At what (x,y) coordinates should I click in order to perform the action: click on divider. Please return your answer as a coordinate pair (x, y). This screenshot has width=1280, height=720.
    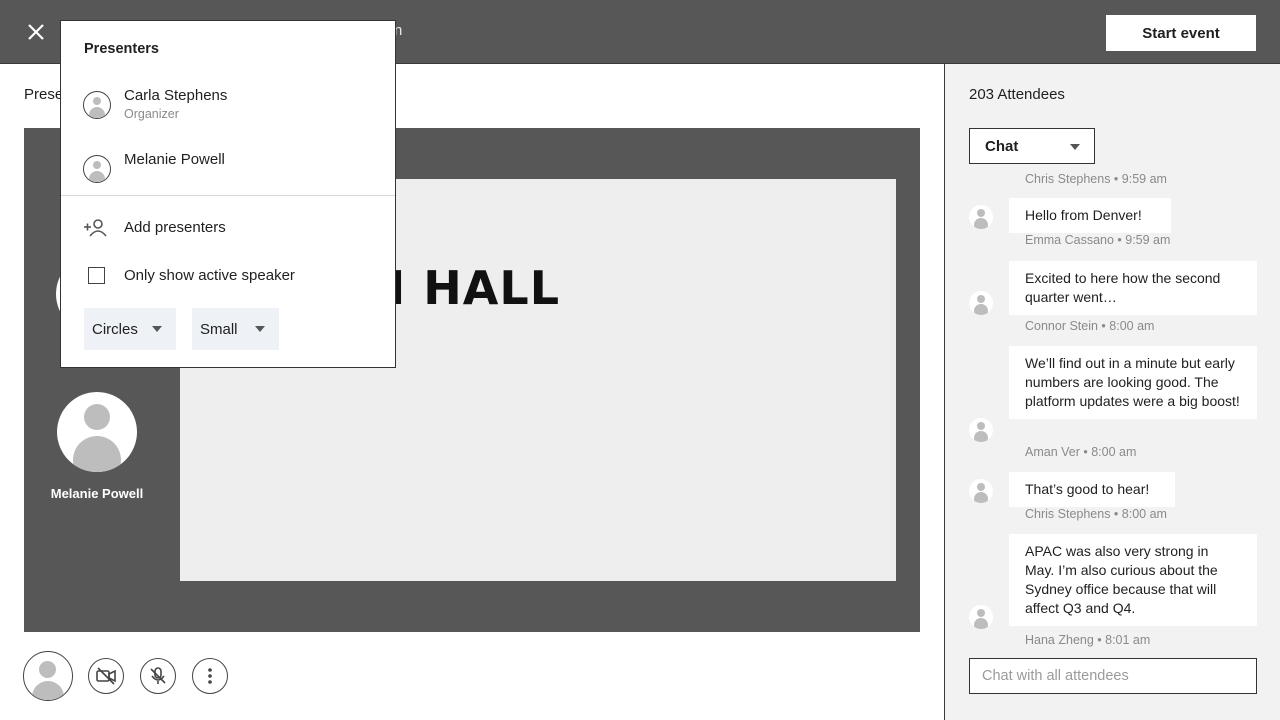
    Looking at the image, I should click on (228, 195).